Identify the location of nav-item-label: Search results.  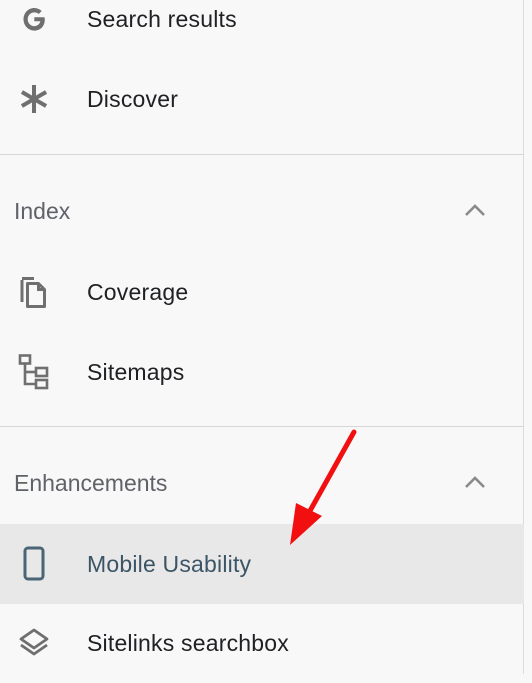
(162, 18).